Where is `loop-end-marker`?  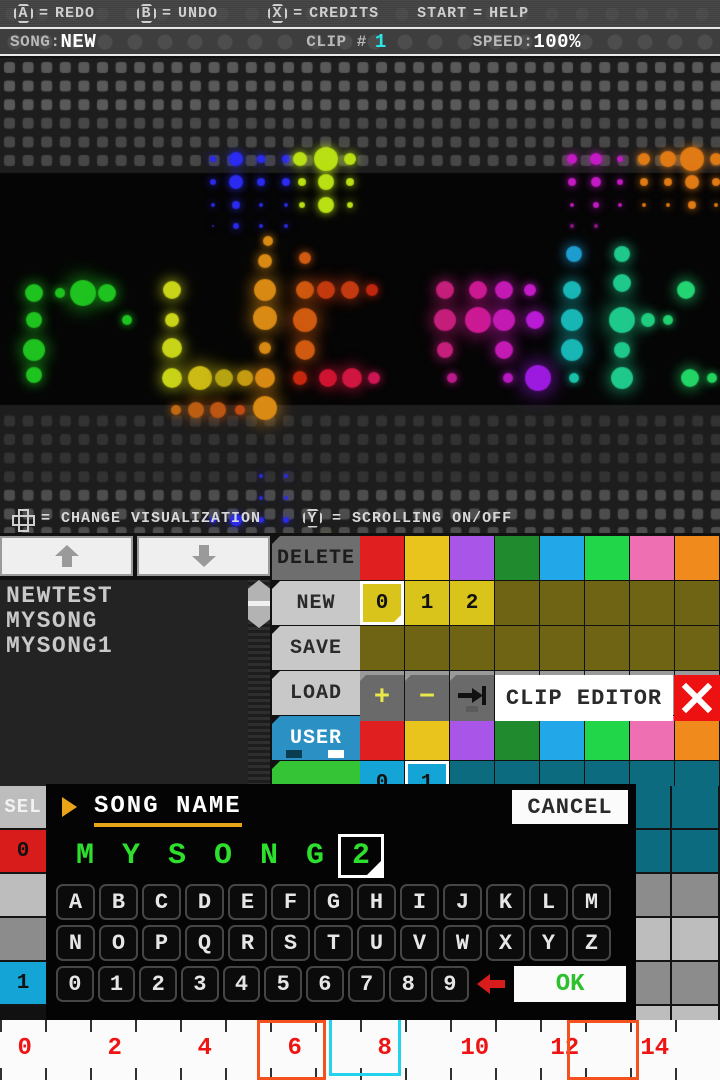
loop-end-marker is located at coordinates (603, 1050).